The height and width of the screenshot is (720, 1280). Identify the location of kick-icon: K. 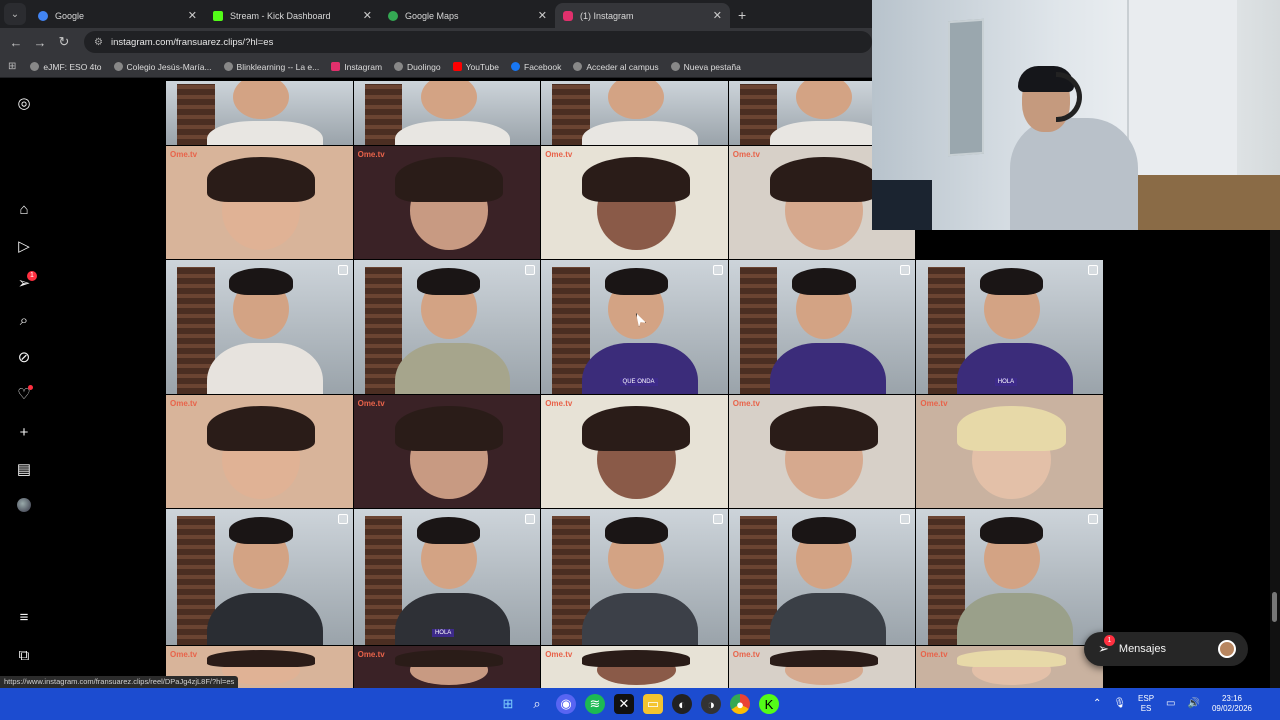
(769, 704).